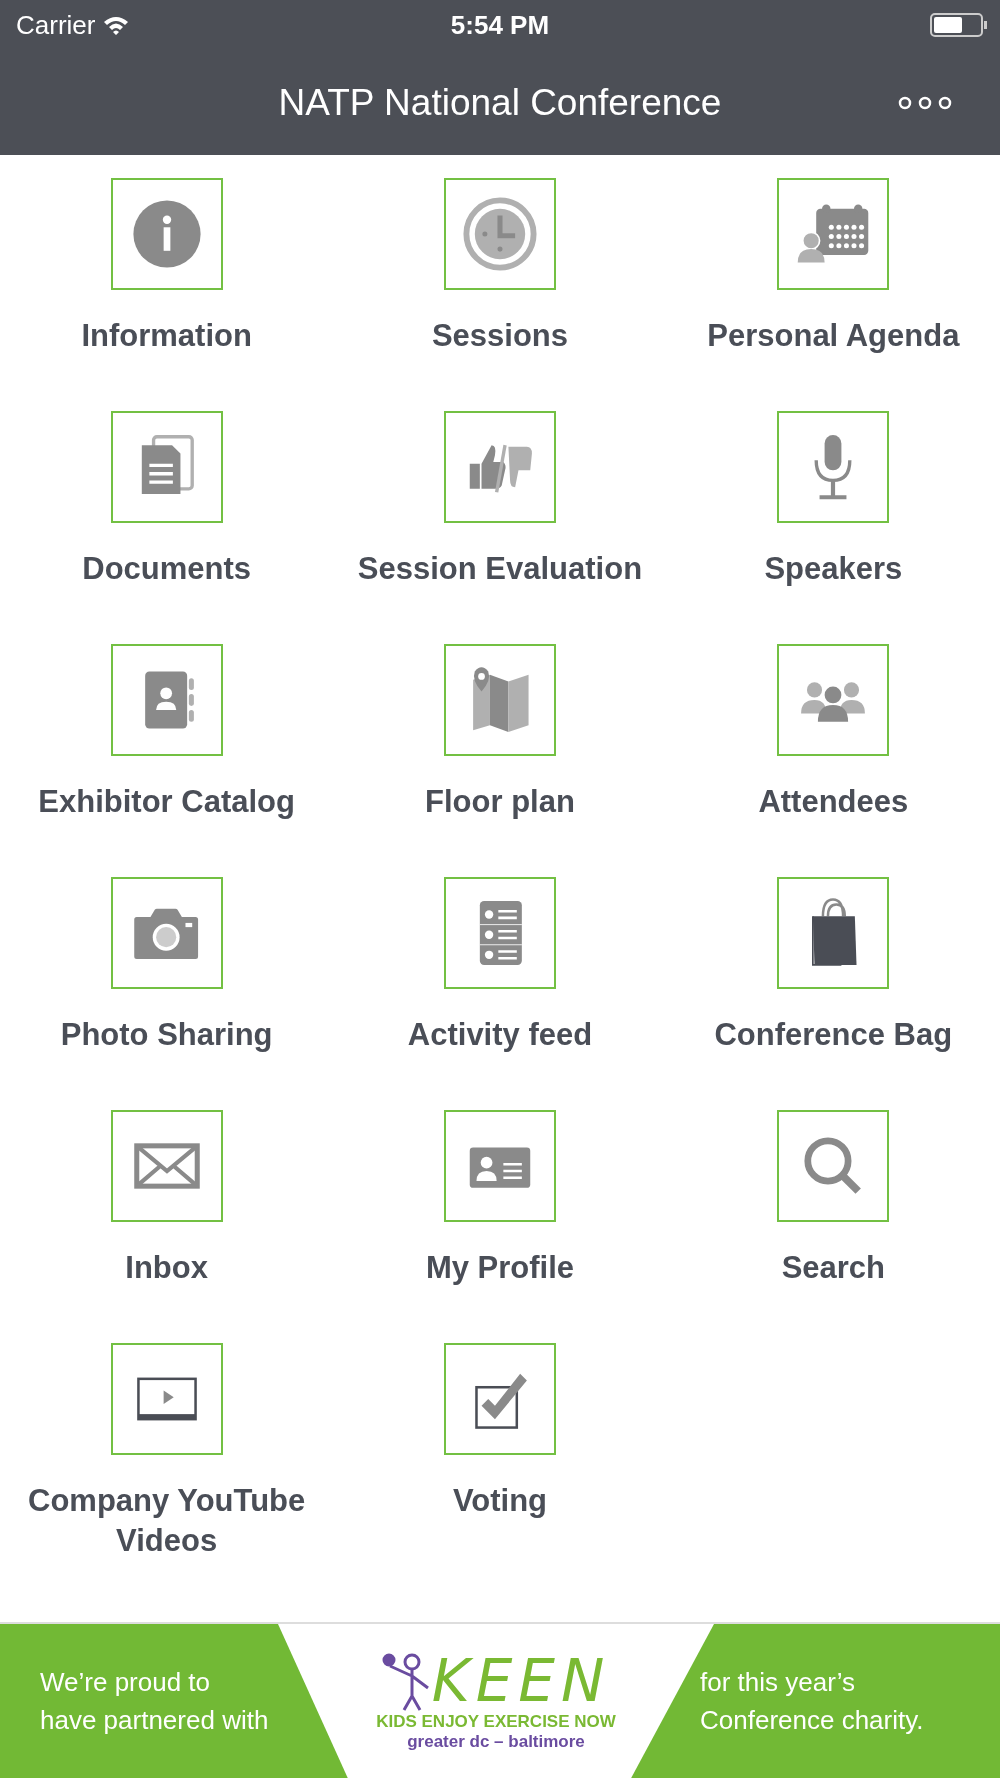 This screenshot has width=1000, height=1778. Describe the element at coordinates (166, 267) in the screenshot. I see `menu-tile: Information` at that location.